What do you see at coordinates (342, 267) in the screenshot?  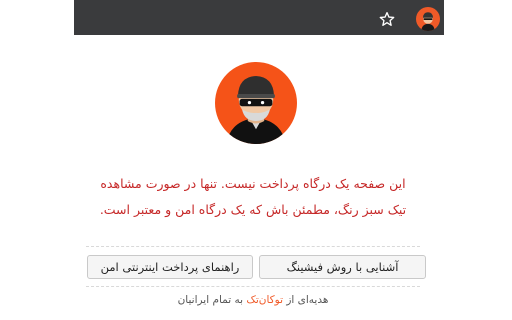 I see `phishing-info-button: آشنایی با روش فیشینگ` at bounding box center [342, 267].